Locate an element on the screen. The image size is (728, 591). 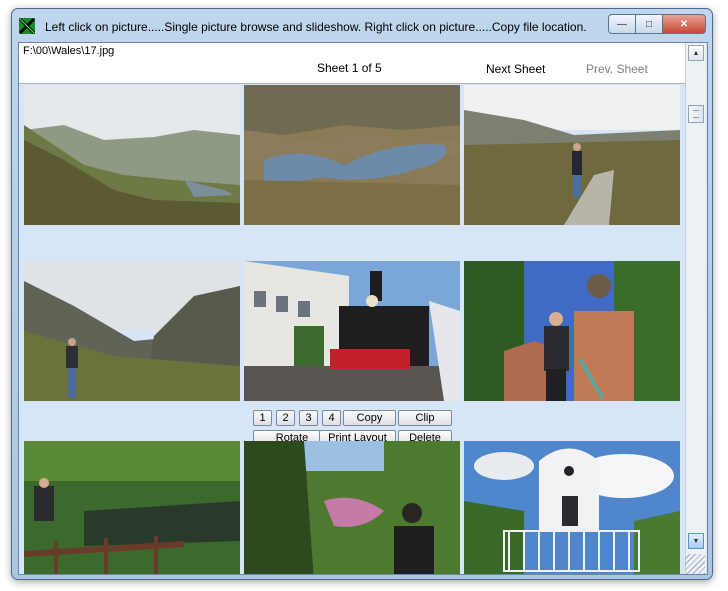
thumbnail-valley-walker is located at coordinates (132, 331).